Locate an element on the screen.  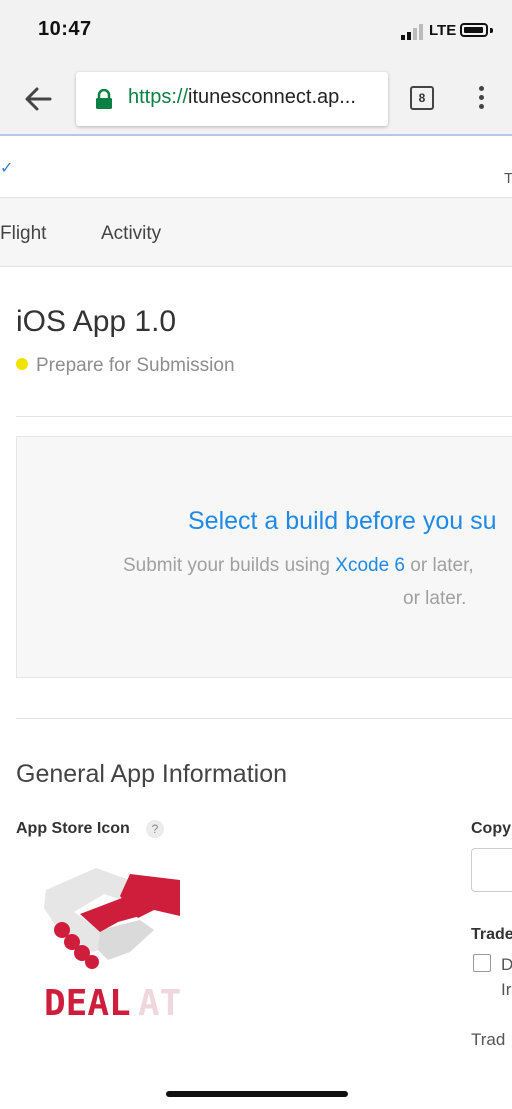
icon-brand-text: DEAL is located at coordinates (87, 1003).